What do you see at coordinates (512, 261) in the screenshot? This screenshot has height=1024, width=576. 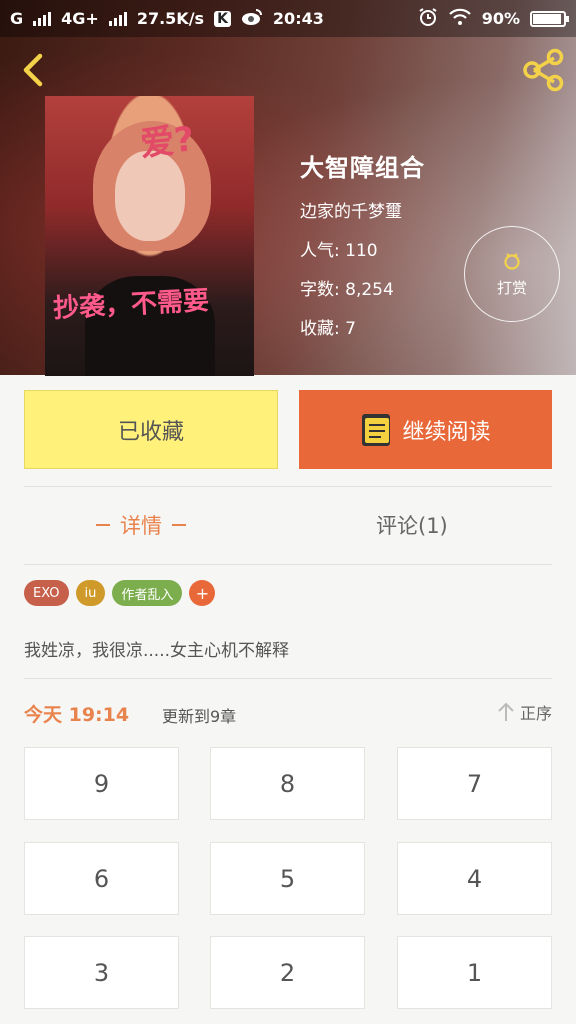 I see `coin-icon` at bounding box center [512, 261].